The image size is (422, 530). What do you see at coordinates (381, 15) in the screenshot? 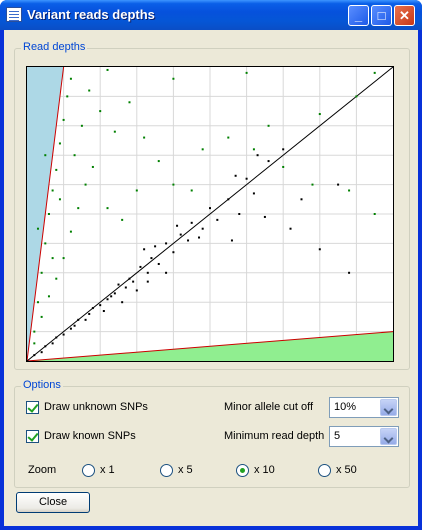
I see `maximize-button: □` at bounding box center [381, 15].